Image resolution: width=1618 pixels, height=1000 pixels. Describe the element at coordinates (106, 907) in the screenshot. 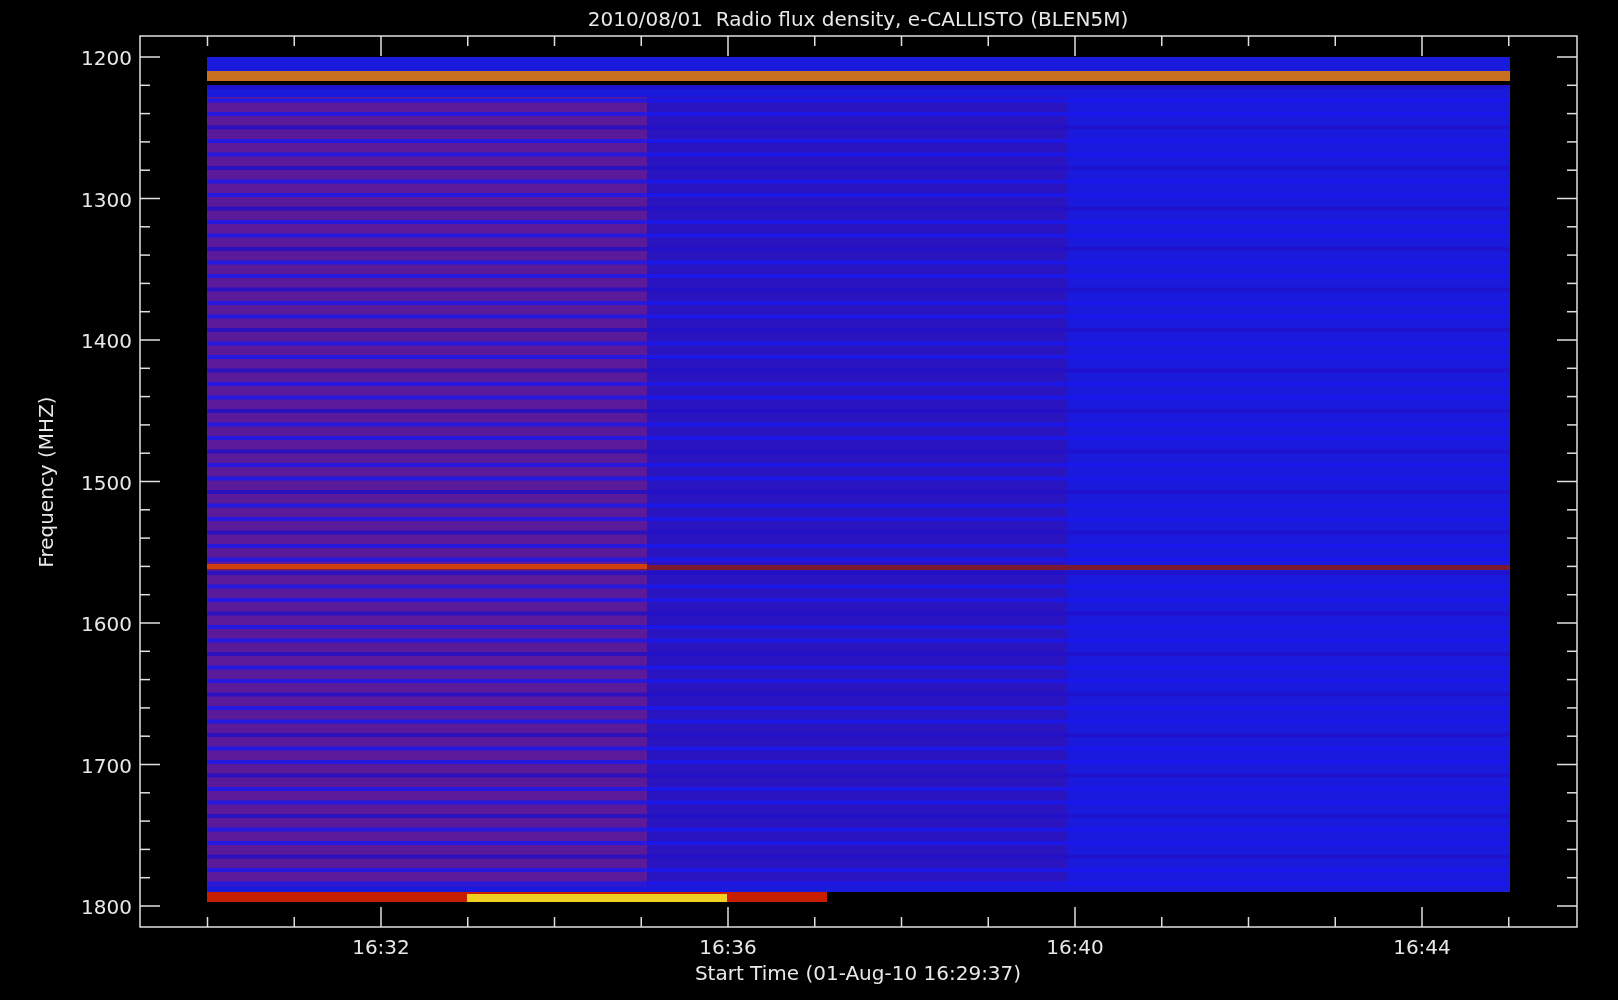

I see `y-tick-label: 1800` at that location.